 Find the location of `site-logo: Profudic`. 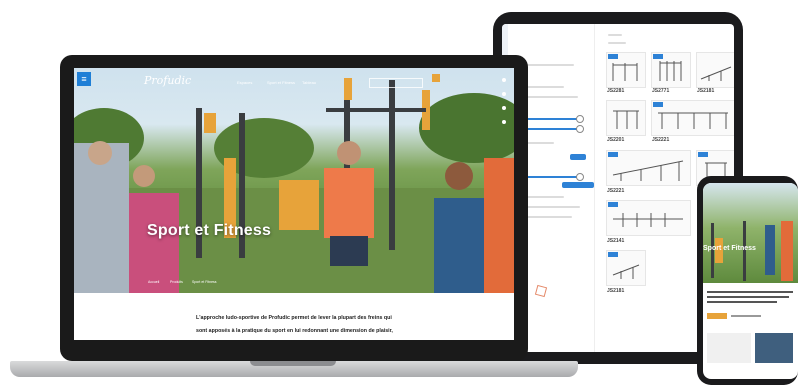

site-logo: Profudic is located at coordinates (167, 80).